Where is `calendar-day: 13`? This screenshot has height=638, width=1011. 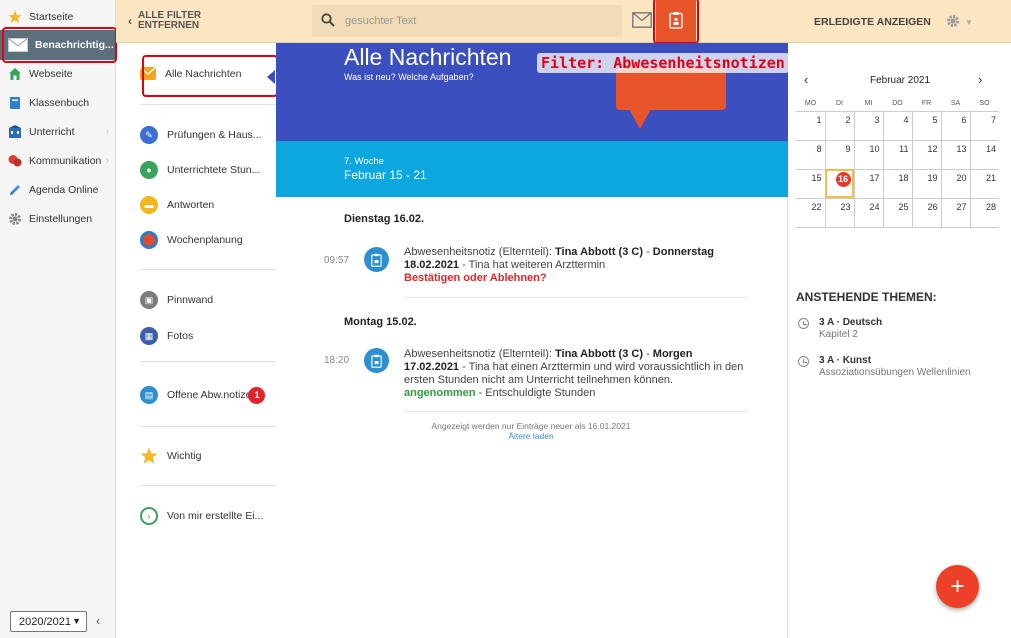
calendar-day: 13 is located at coordinates (956, 155).